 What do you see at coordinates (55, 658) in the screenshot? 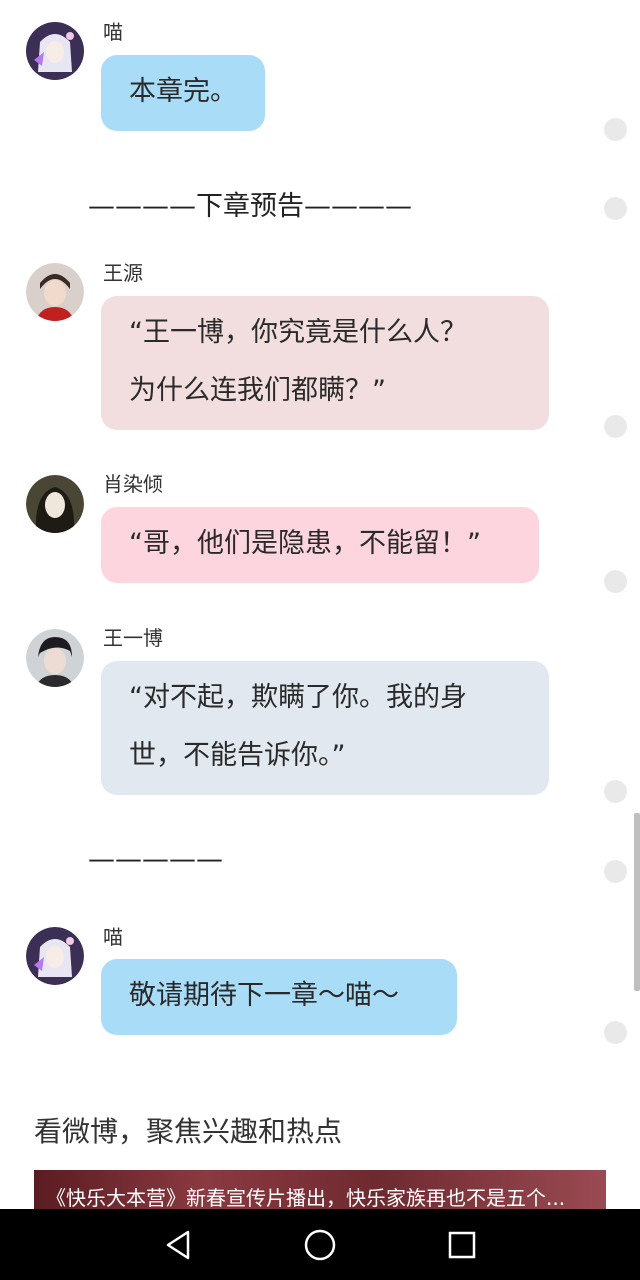
I see `wang-yibo-avatar` at bounding box center [55, 658].